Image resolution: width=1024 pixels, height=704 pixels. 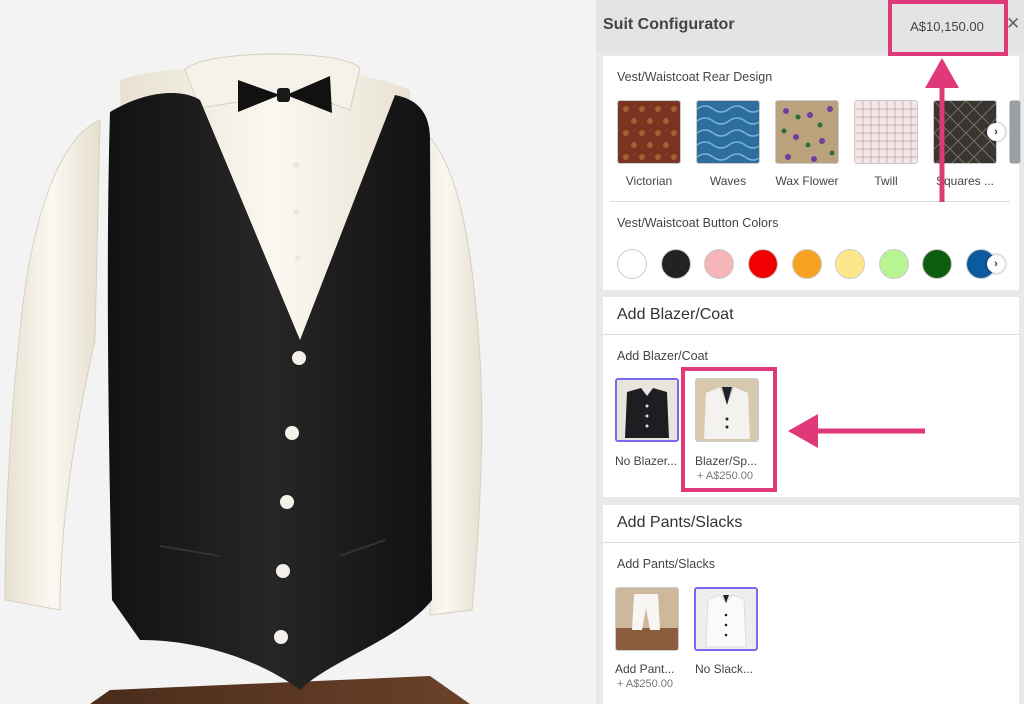 I want to click on annotation-arrows, so click(x=873, y=253).